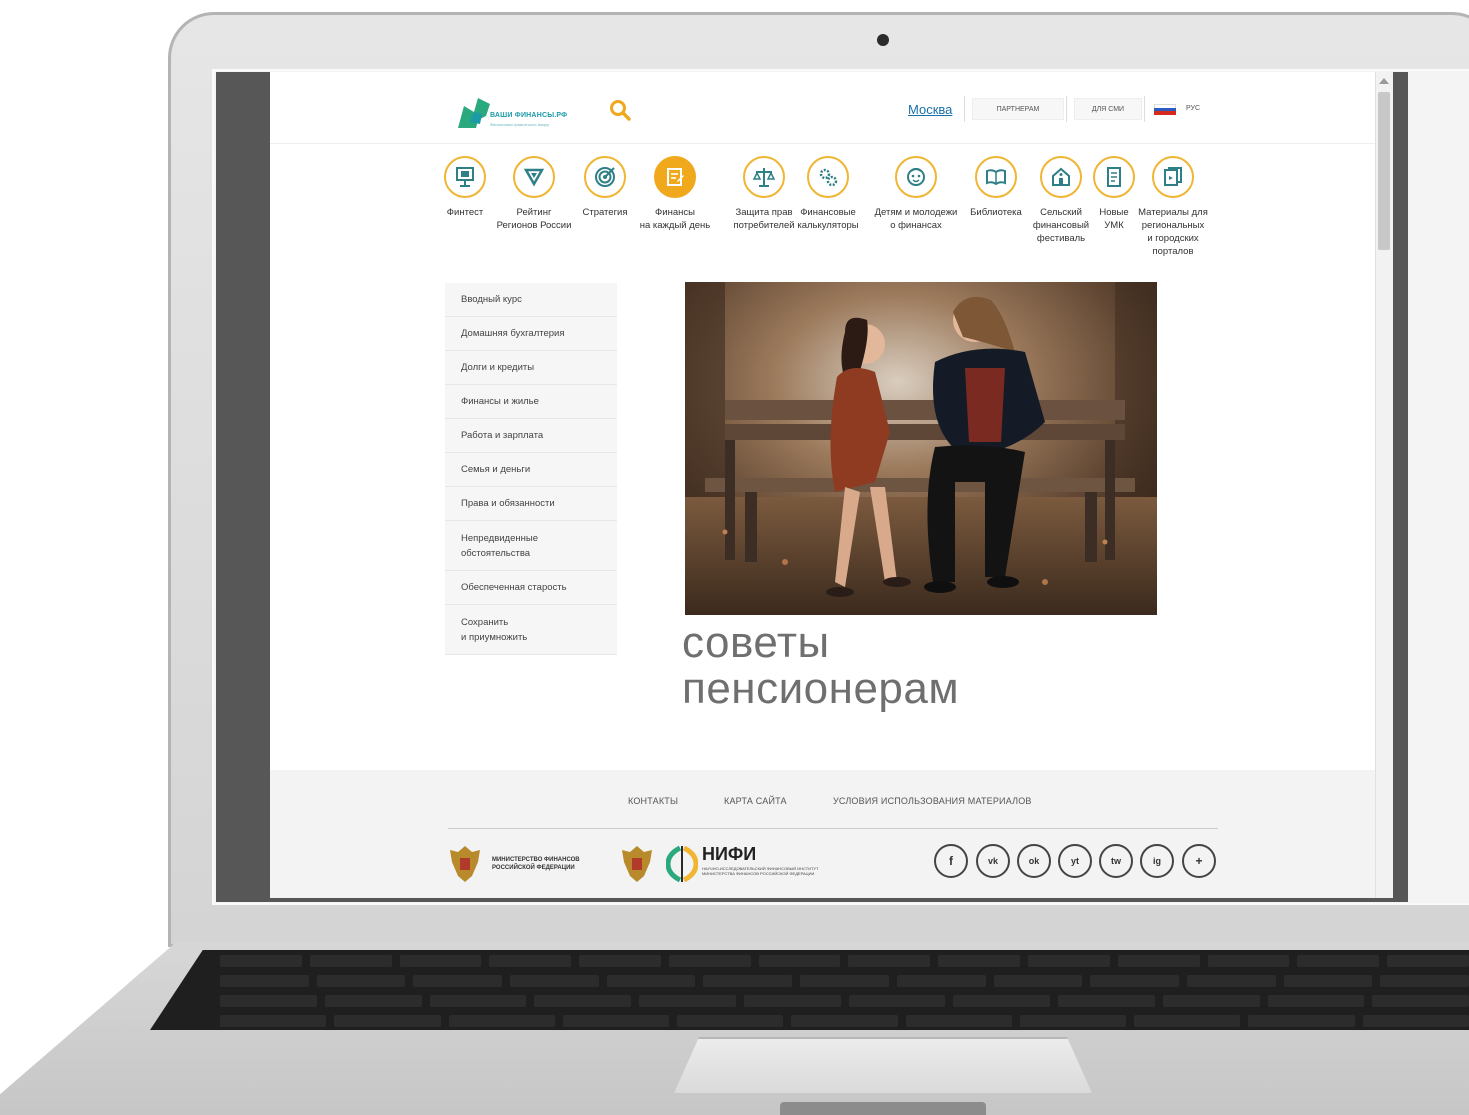  I want to click on camera-icon, so click(883, 40).